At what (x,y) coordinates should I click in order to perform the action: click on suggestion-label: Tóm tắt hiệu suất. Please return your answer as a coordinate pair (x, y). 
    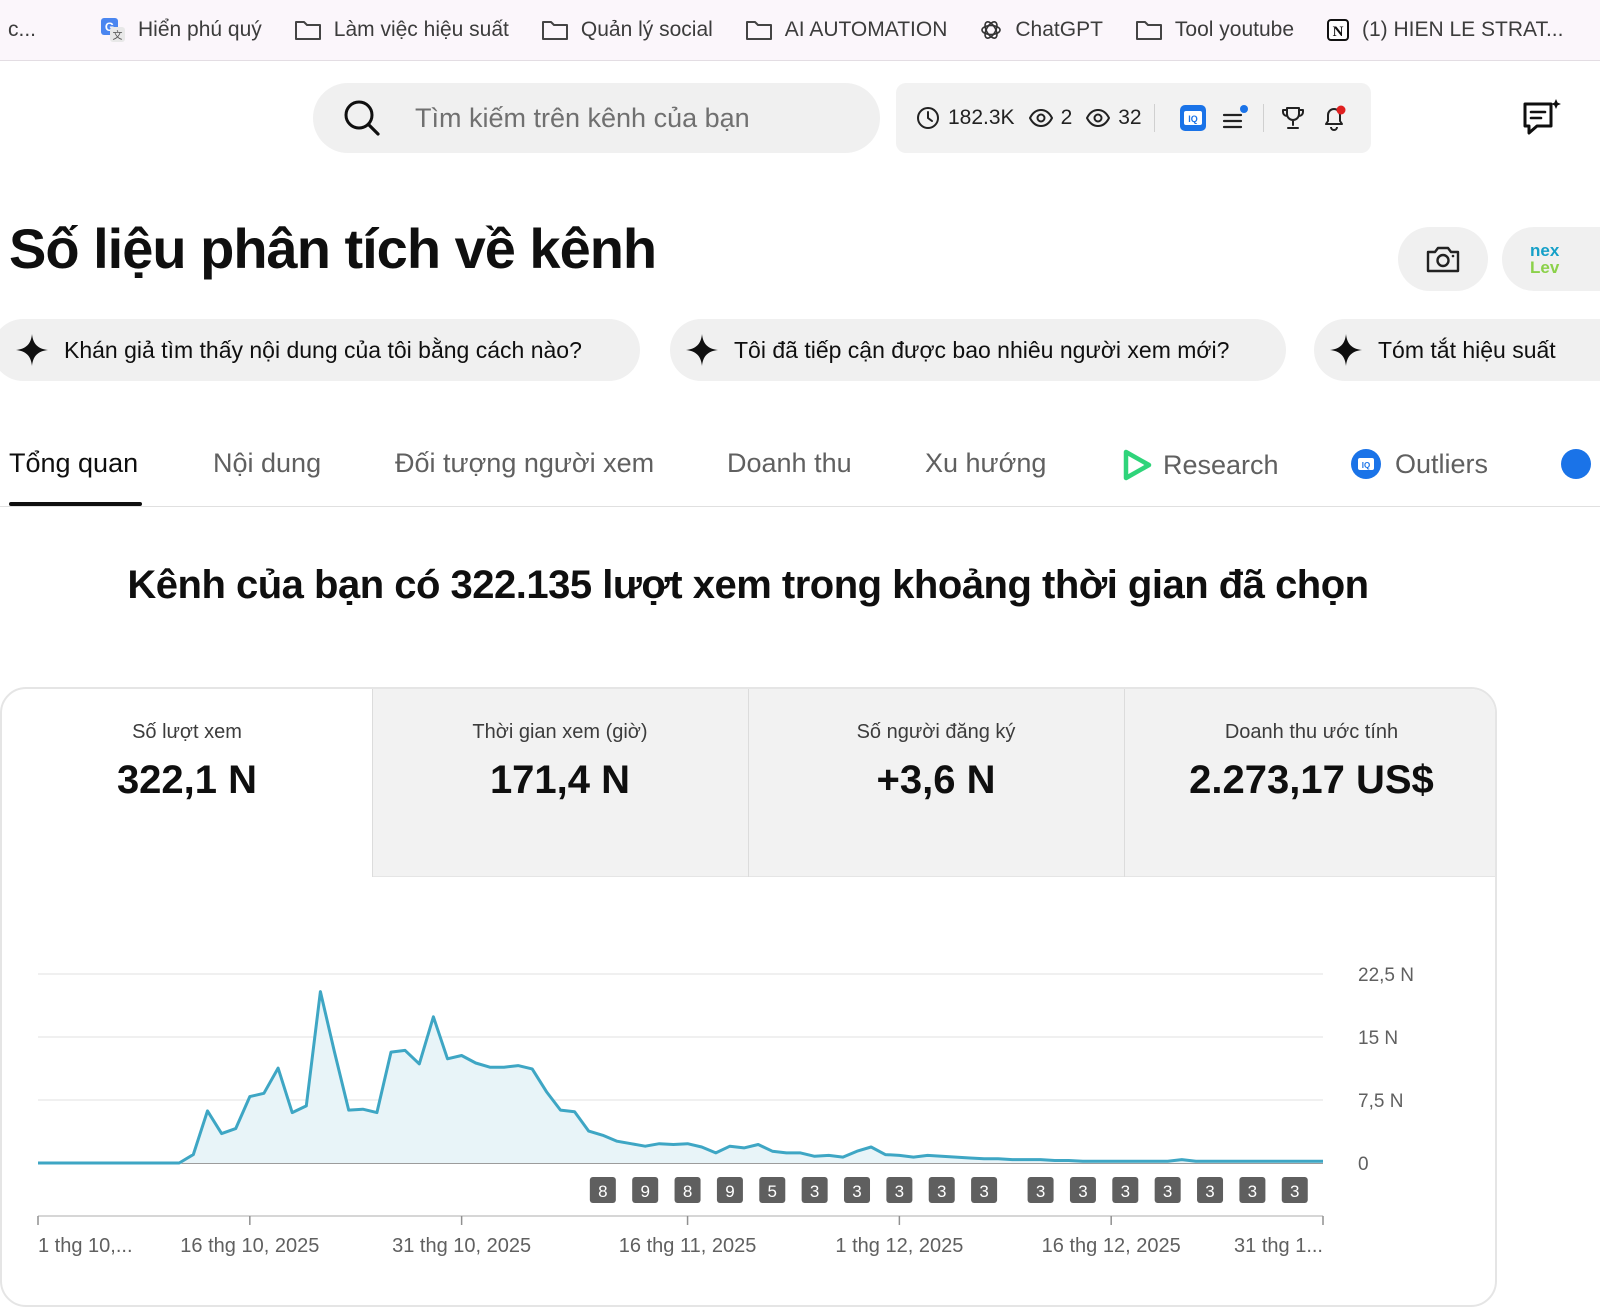
    Looking at the image, I should click on (1467, 349).